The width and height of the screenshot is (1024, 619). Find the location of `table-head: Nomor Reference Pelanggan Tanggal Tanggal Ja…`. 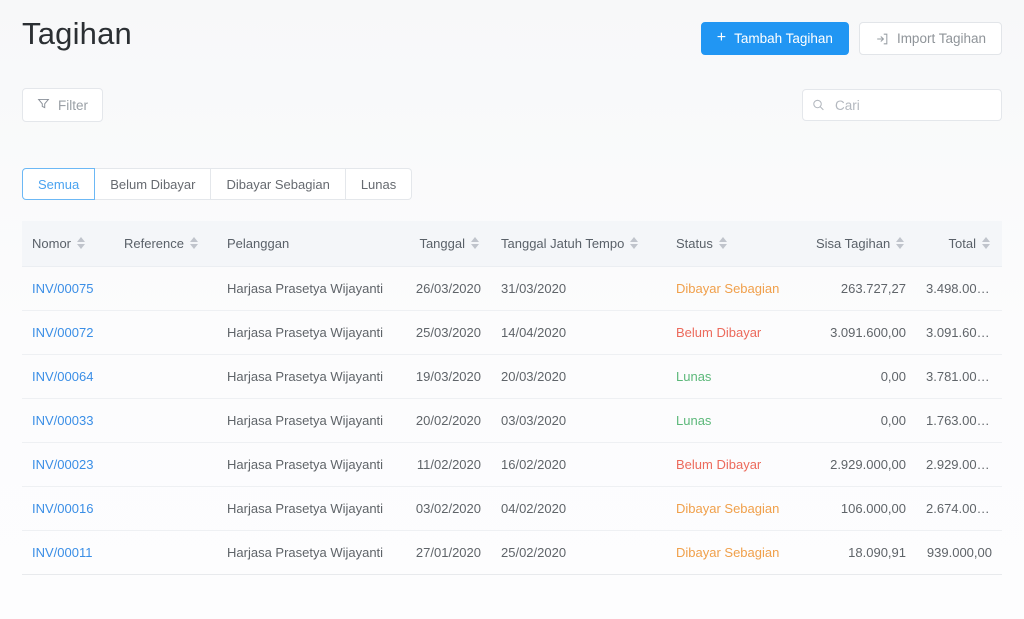

table-head: Nomor Reference Pelanggan Tanggal Tanggal Ja… is located at coordinates (512, 244).